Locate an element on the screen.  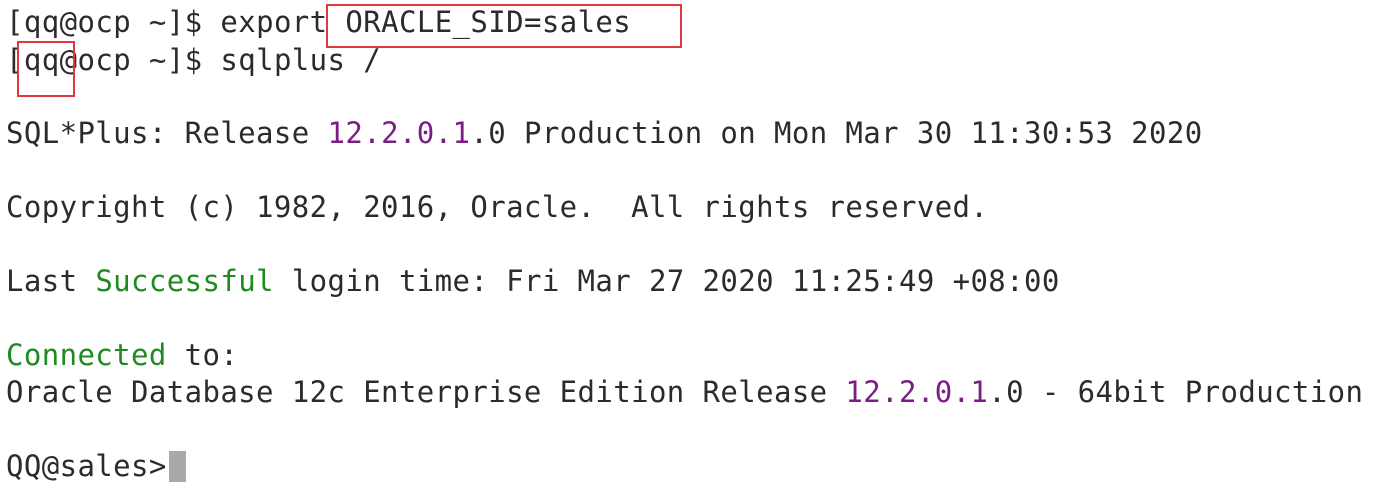
host-and-command: ocp ~]$ export is located at coordinates (211, 22).